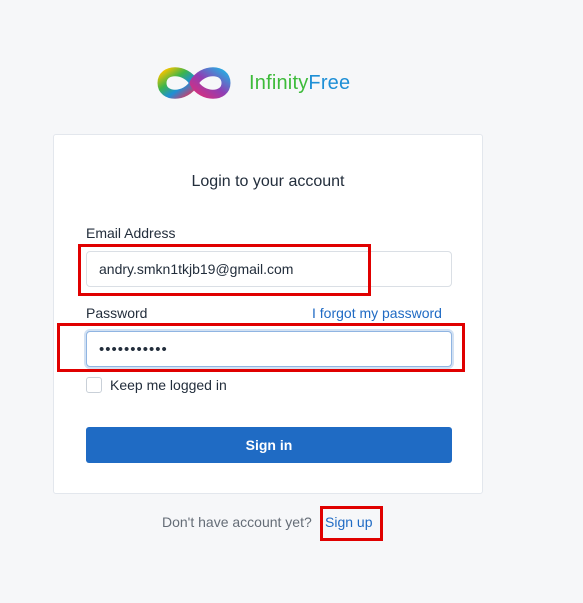 The height and width of the screenshot is (603, 583). I want to click on email-highlight-box, so click(224, 270).